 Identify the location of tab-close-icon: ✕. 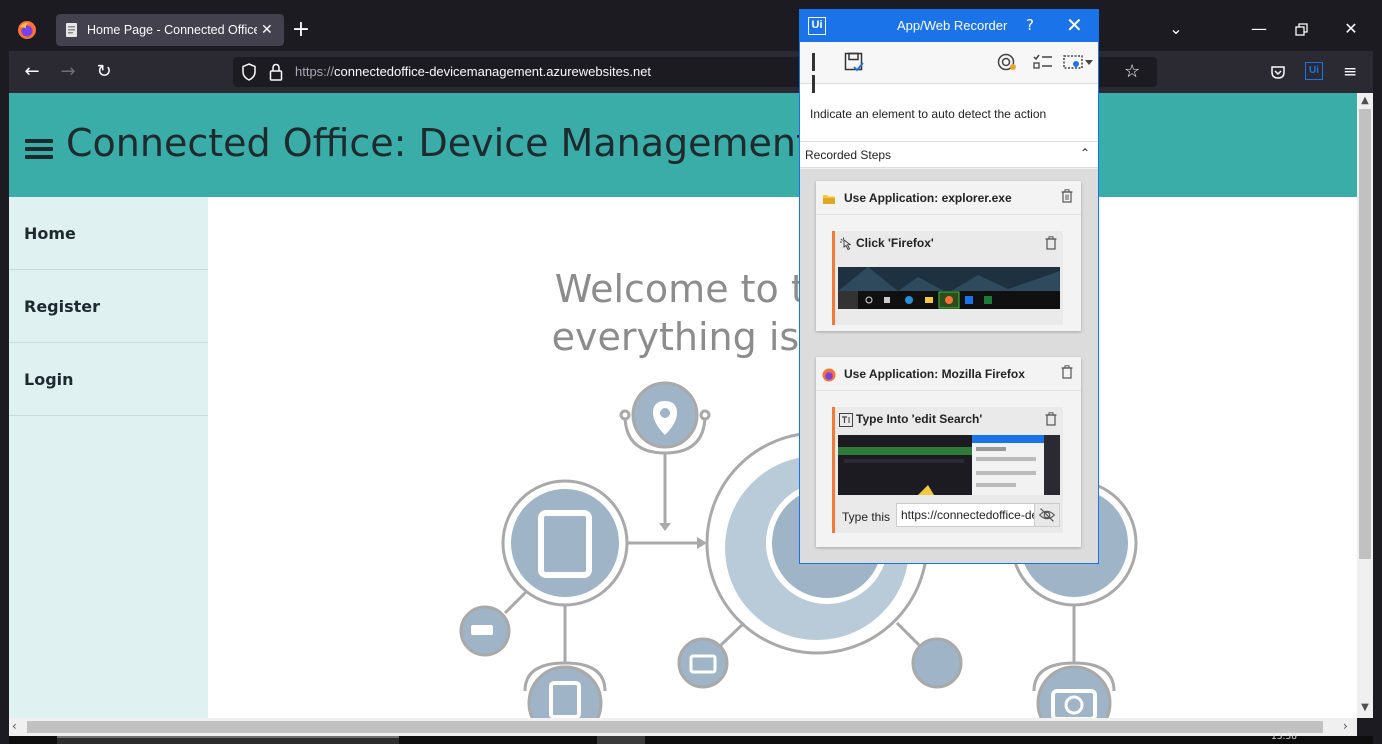
(267, 30).